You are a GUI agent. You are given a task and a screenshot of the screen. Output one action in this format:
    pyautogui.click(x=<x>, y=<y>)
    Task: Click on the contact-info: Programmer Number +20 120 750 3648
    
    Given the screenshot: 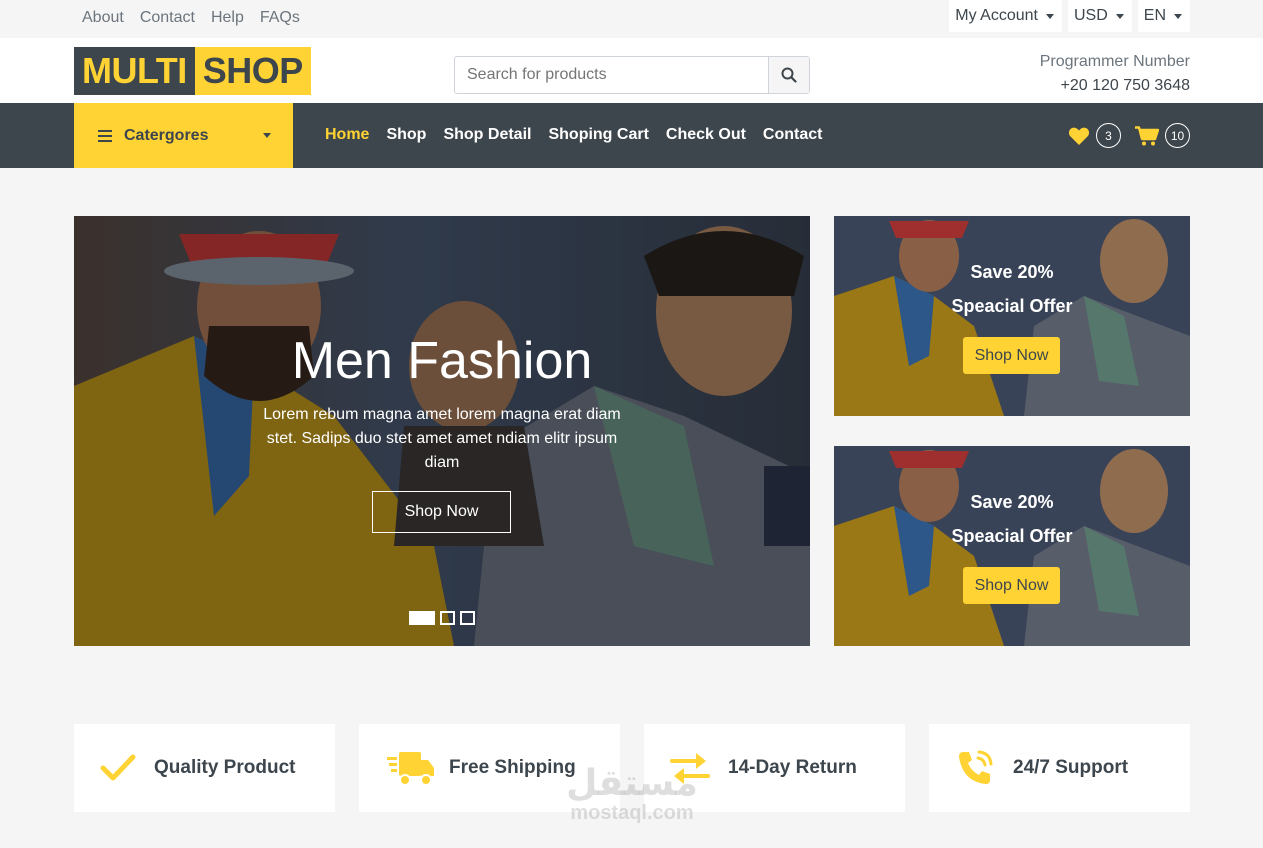 What is the action you would take?
    pyautogui.click(x=1115, y=75)
    